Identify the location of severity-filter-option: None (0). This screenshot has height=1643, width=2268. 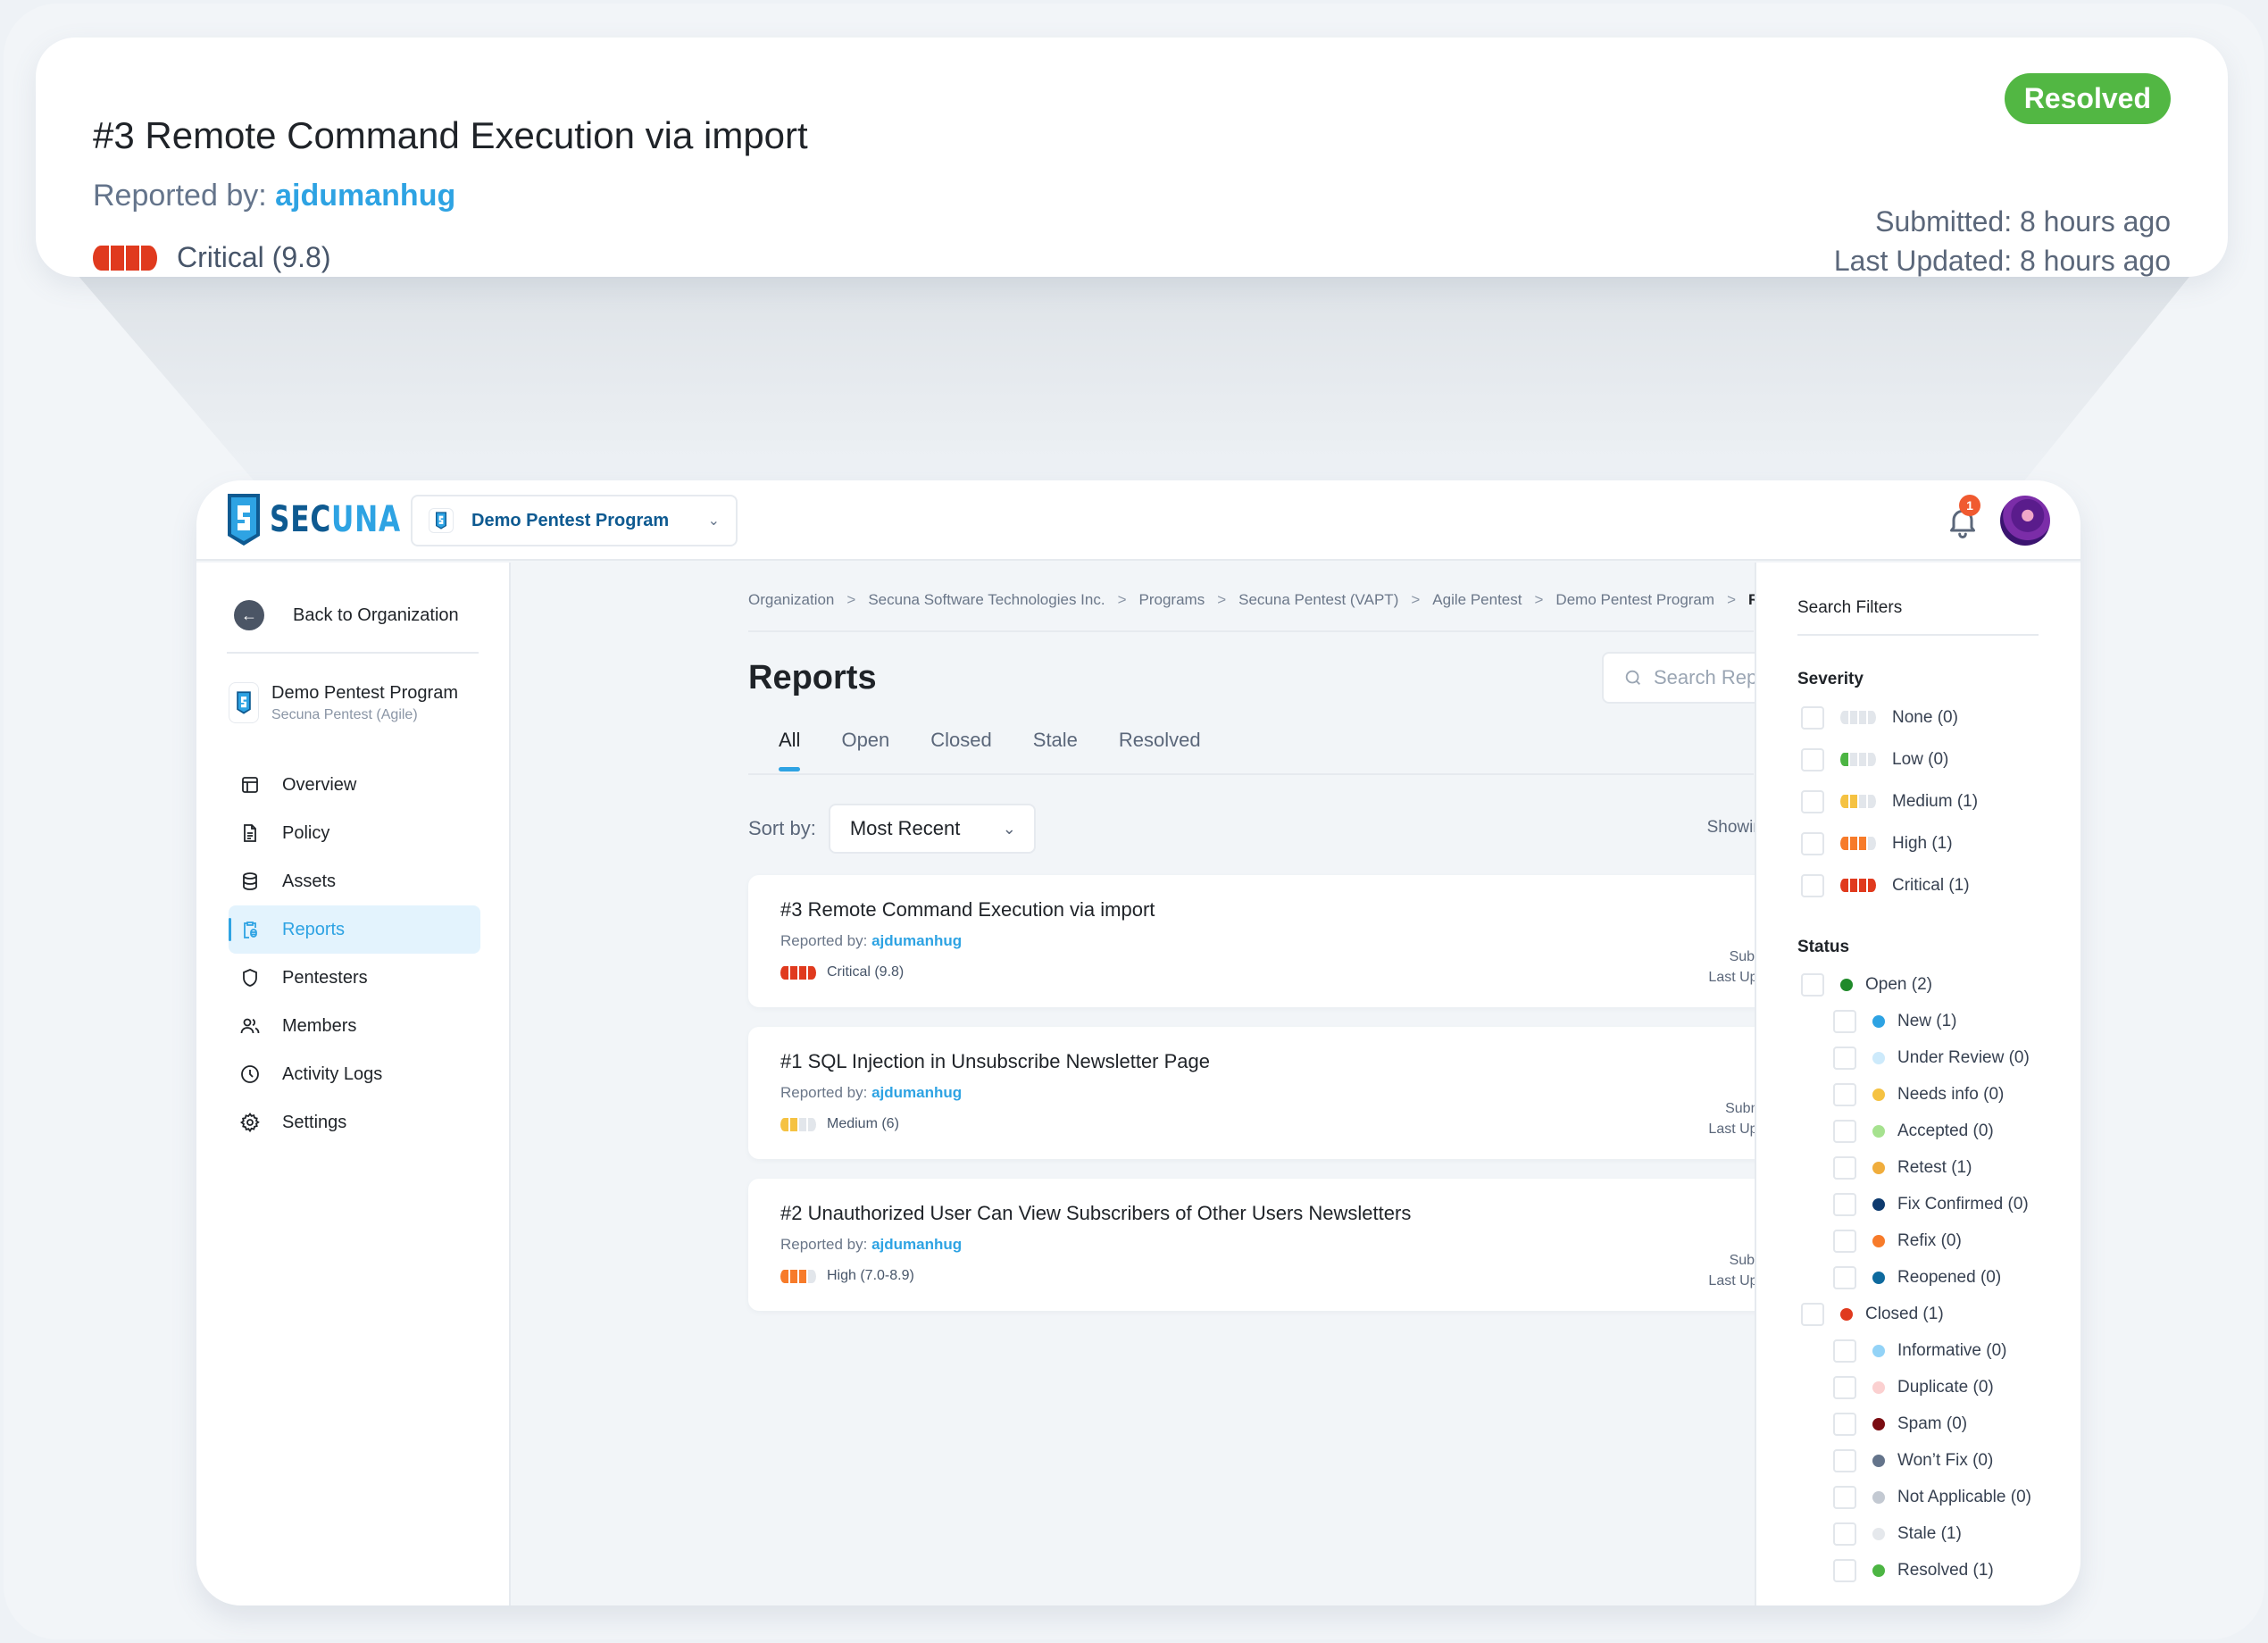
(1889, 717).